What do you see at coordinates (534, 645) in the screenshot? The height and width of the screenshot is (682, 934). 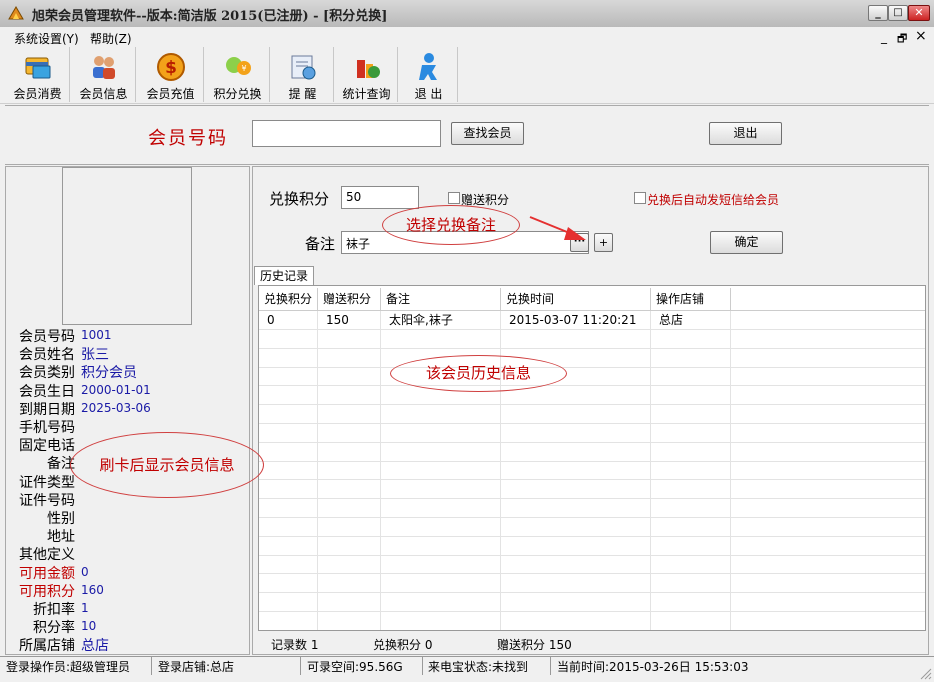 I see `summary-gift: 赠送积分 150` at bounding box center [534, 645].